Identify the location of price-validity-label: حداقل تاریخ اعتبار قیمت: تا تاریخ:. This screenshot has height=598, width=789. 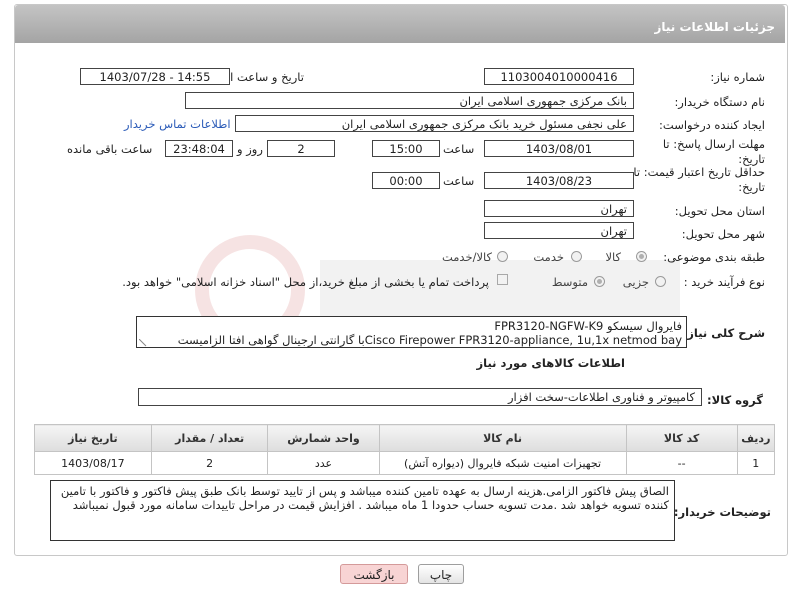
(699, 179).